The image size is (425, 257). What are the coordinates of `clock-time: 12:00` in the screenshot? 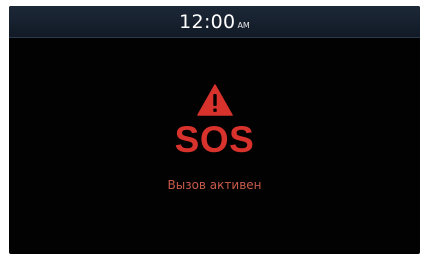 It's located at (207, 21).